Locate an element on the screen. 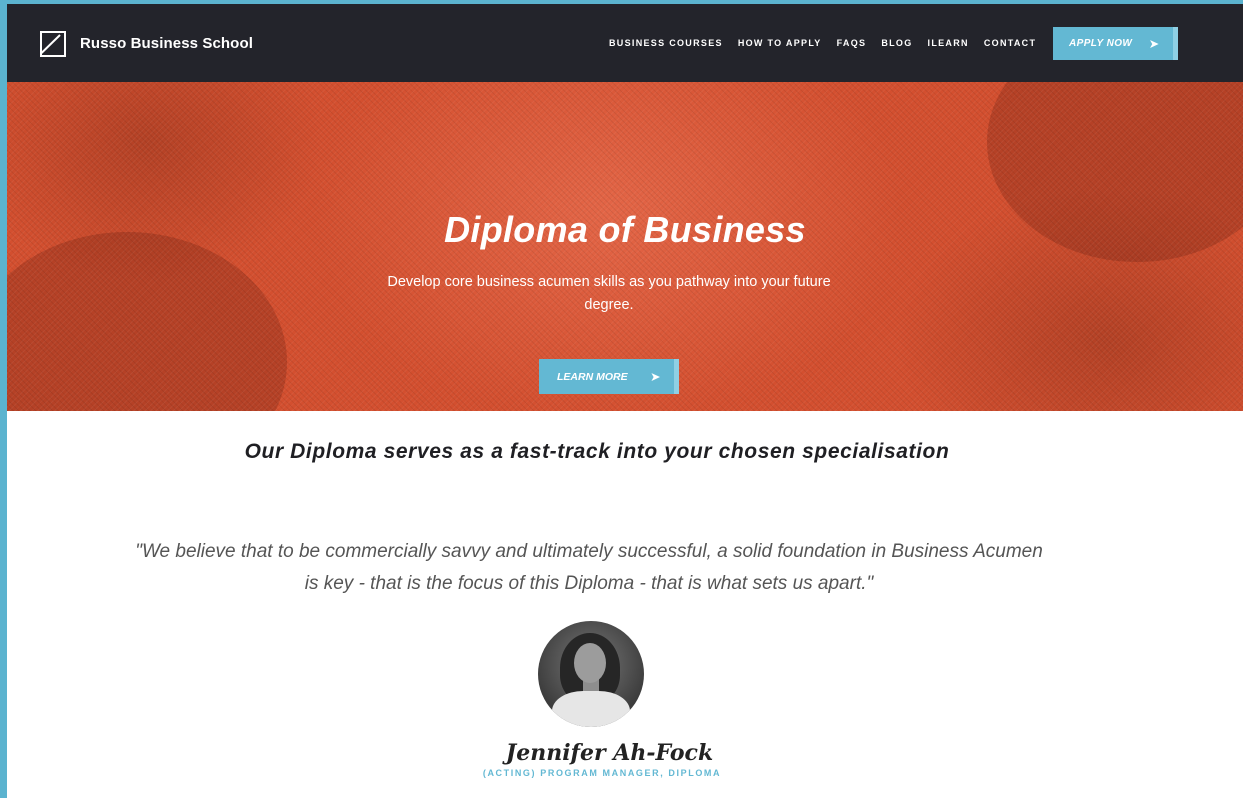  nav-blog: BLOG is located at coordinates (896, 43).